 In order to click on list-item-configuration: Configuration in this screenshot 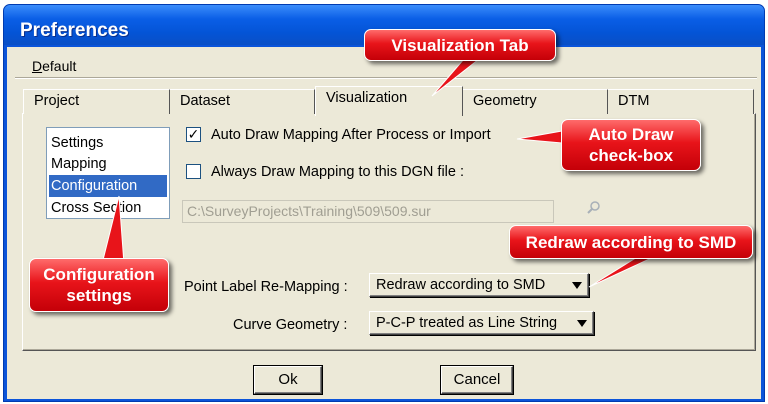, I will do `click(108, 186)`.